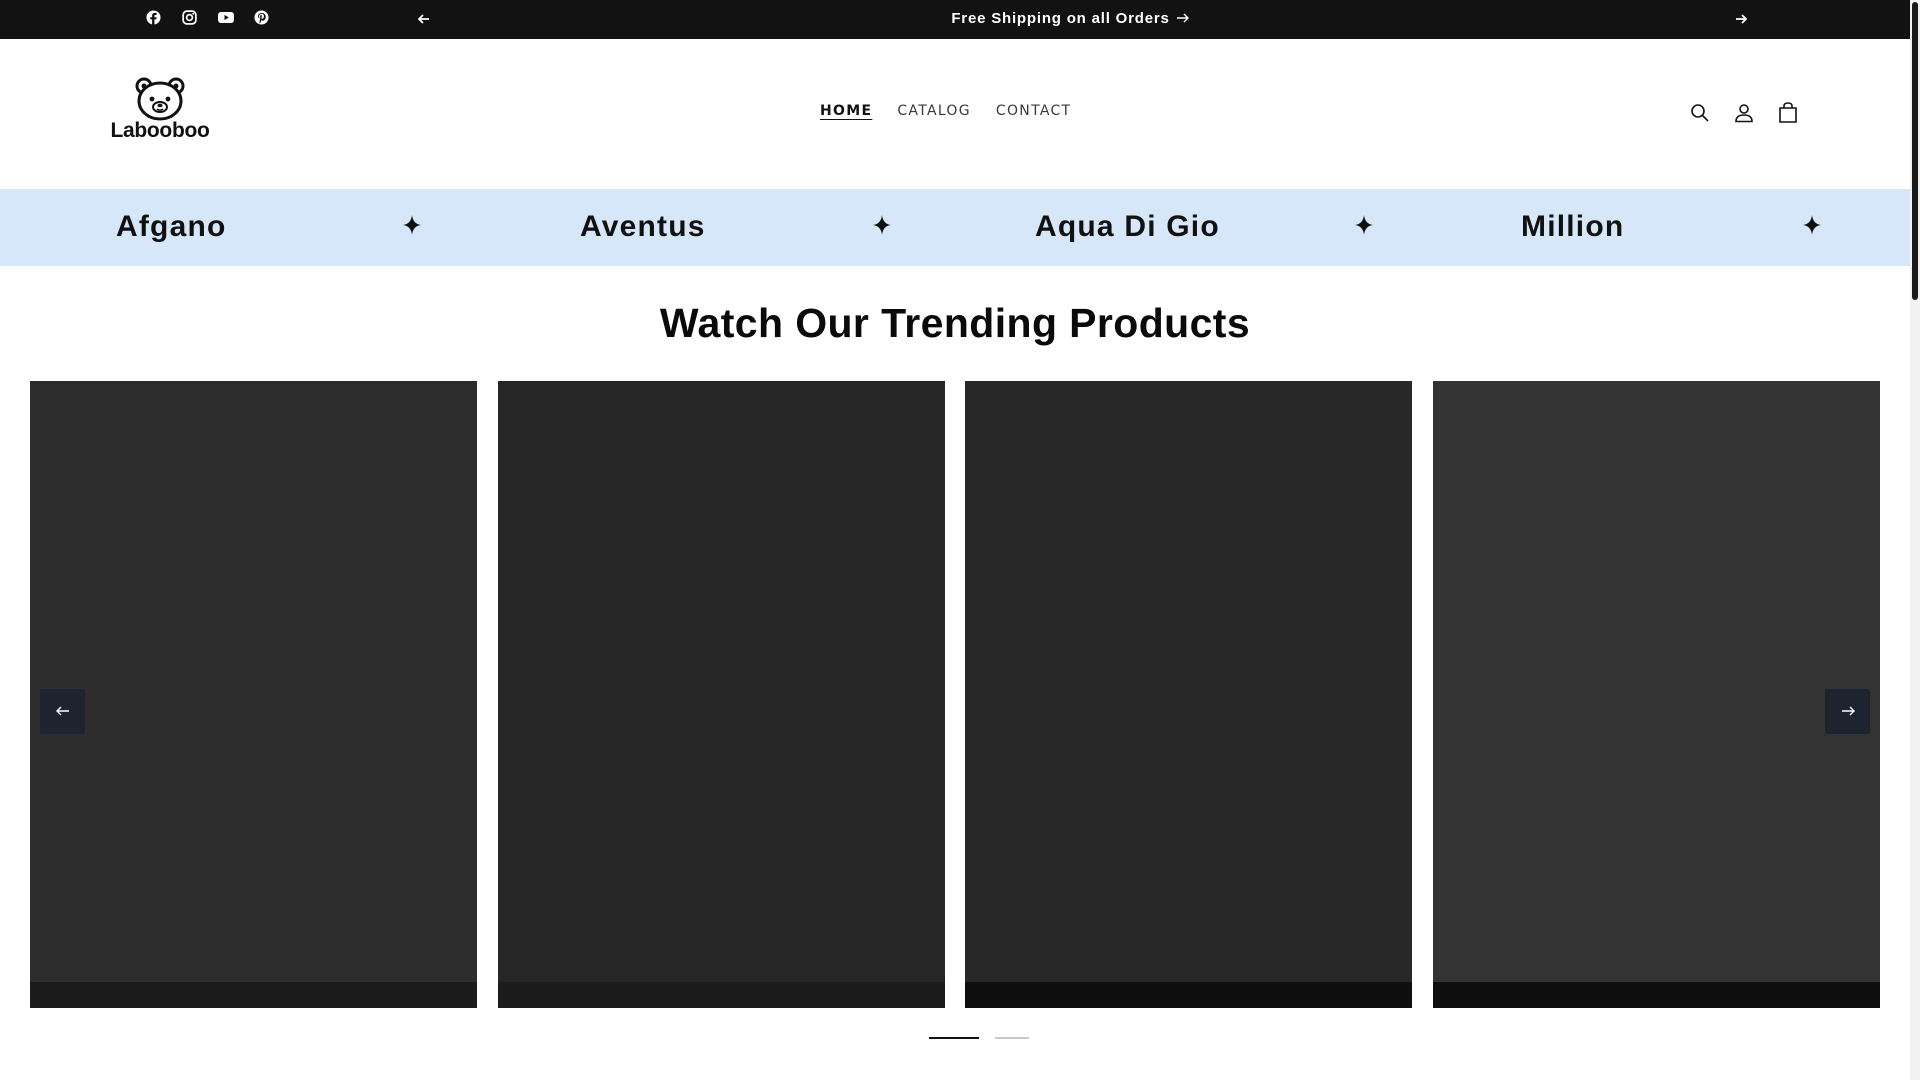 The image size is (1920, 1080). I want to click on announcement-next-button, so click(1741, 19).